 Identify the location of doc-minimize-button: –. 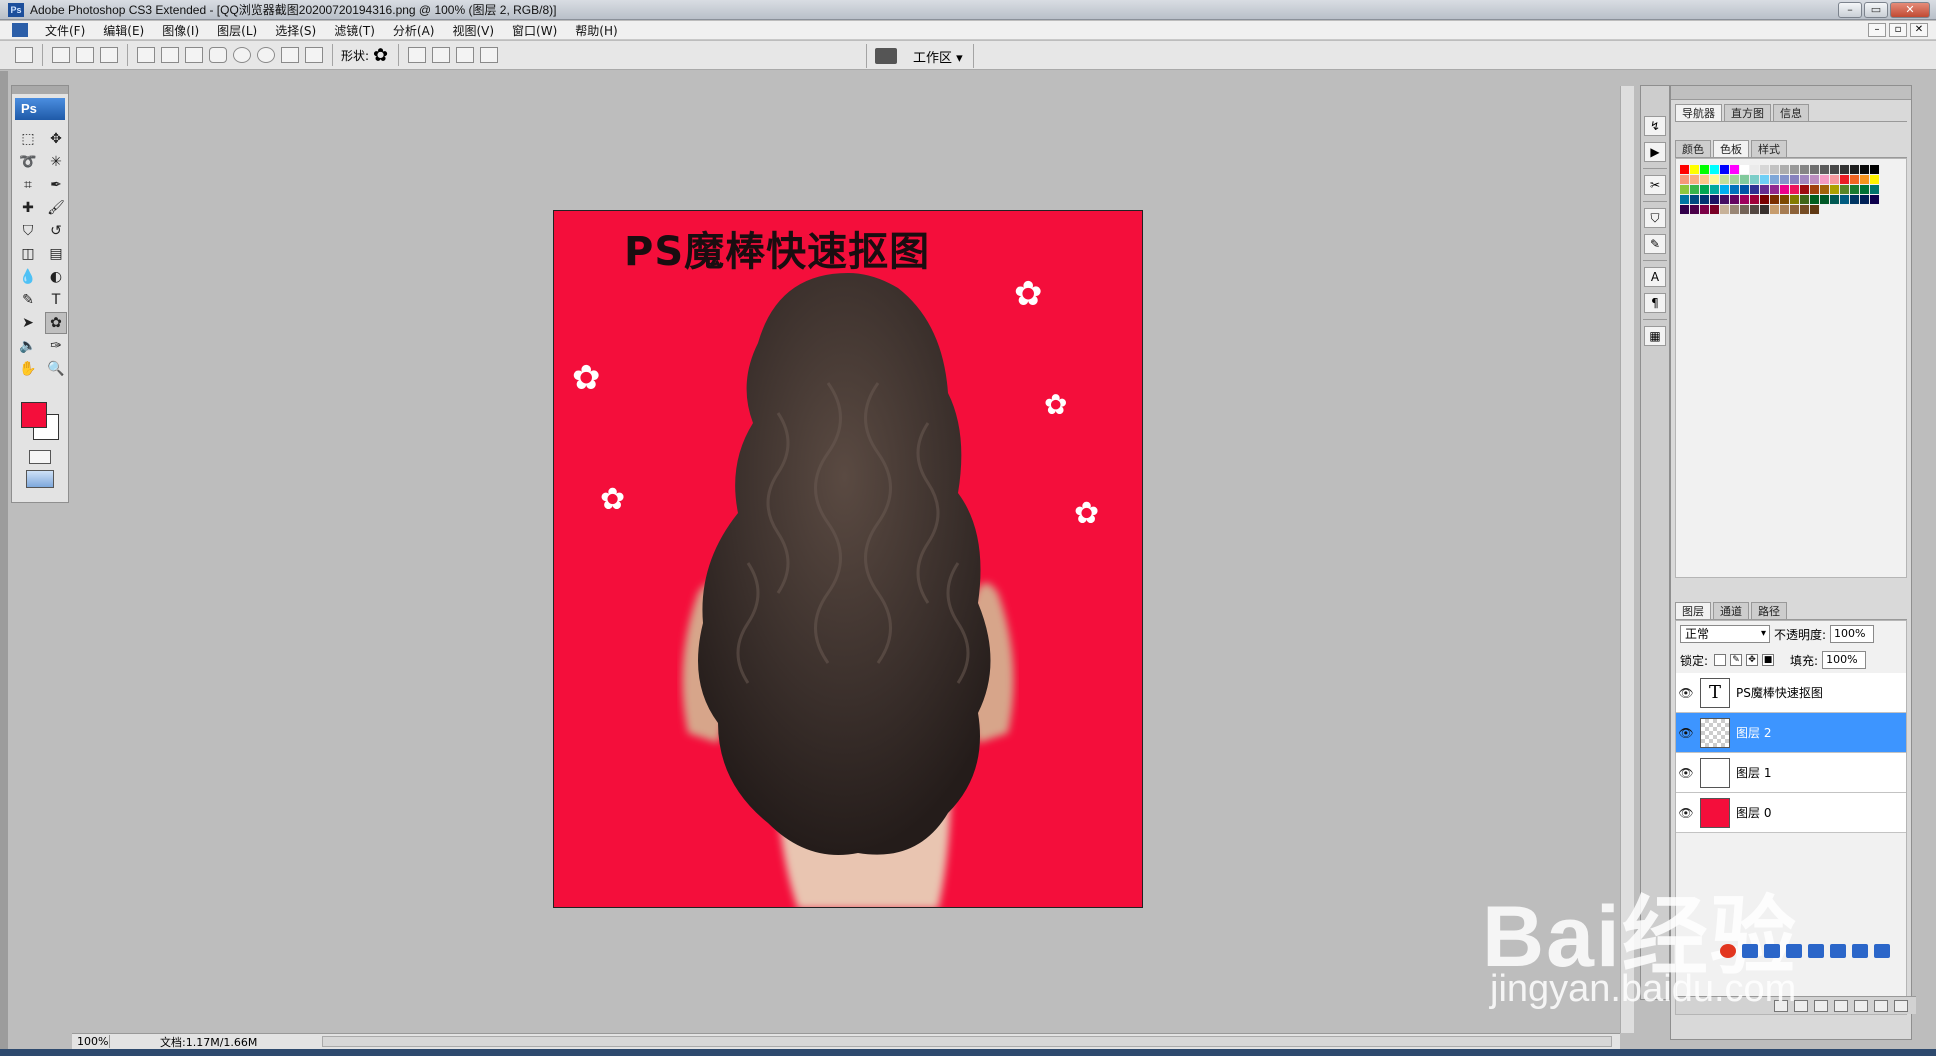
(1877, 30).